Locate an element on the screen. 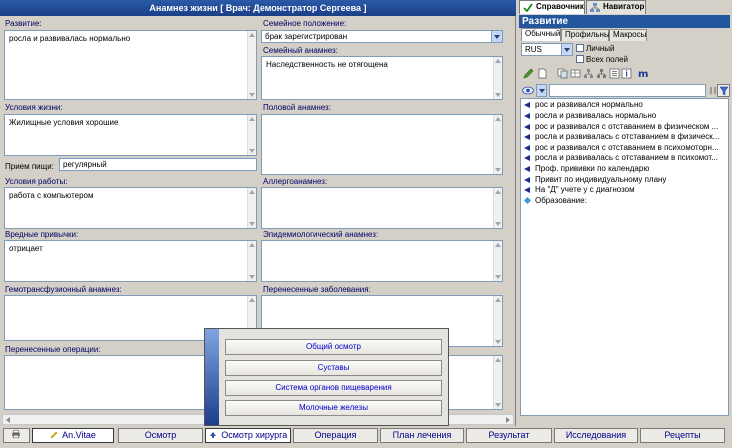 The image size is (732, 448). list-item: росла и развивалась нормально is located at coordinates (624, 116).